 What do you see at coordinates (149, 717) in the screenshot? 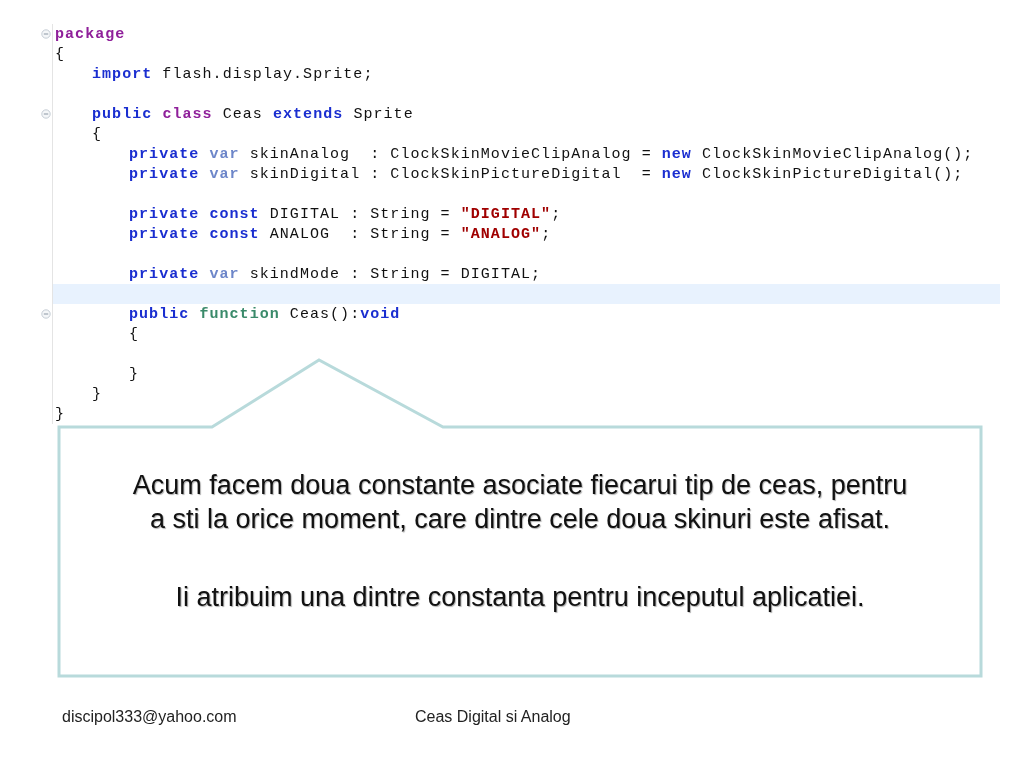
I see `author-email: discipol333@yahoo.com` at bounding box center [149, 717].